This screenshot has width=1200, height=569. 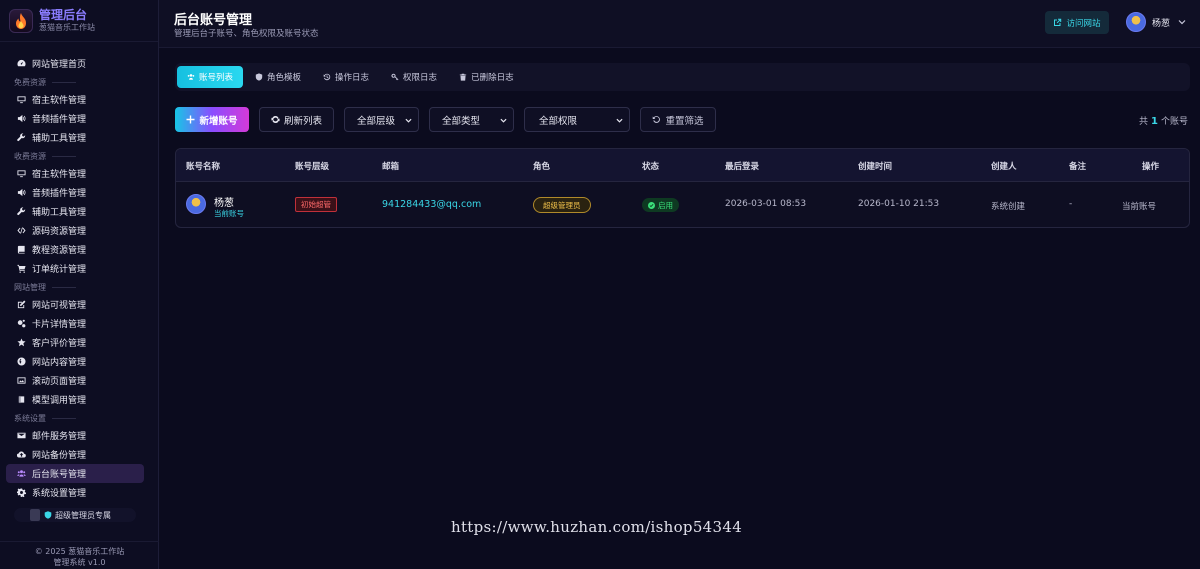 What do you see at coordinates (79, 562) in the screenshot?
I see `footer-version: 管理系统 v1.0` at bounding box center [79, 562].